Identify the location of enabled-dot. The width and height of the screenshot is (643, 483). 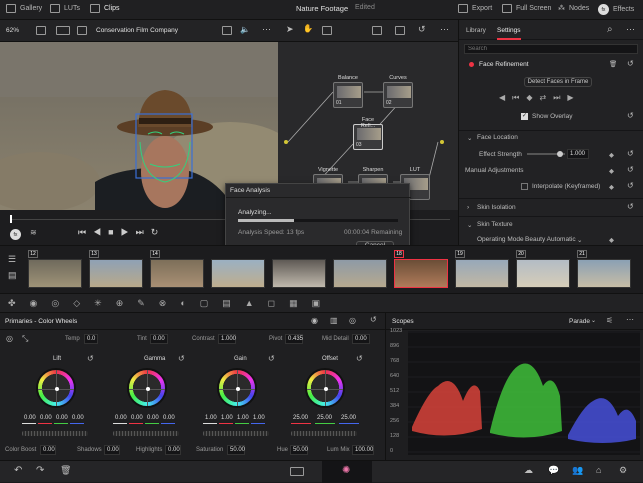
(471, 64).